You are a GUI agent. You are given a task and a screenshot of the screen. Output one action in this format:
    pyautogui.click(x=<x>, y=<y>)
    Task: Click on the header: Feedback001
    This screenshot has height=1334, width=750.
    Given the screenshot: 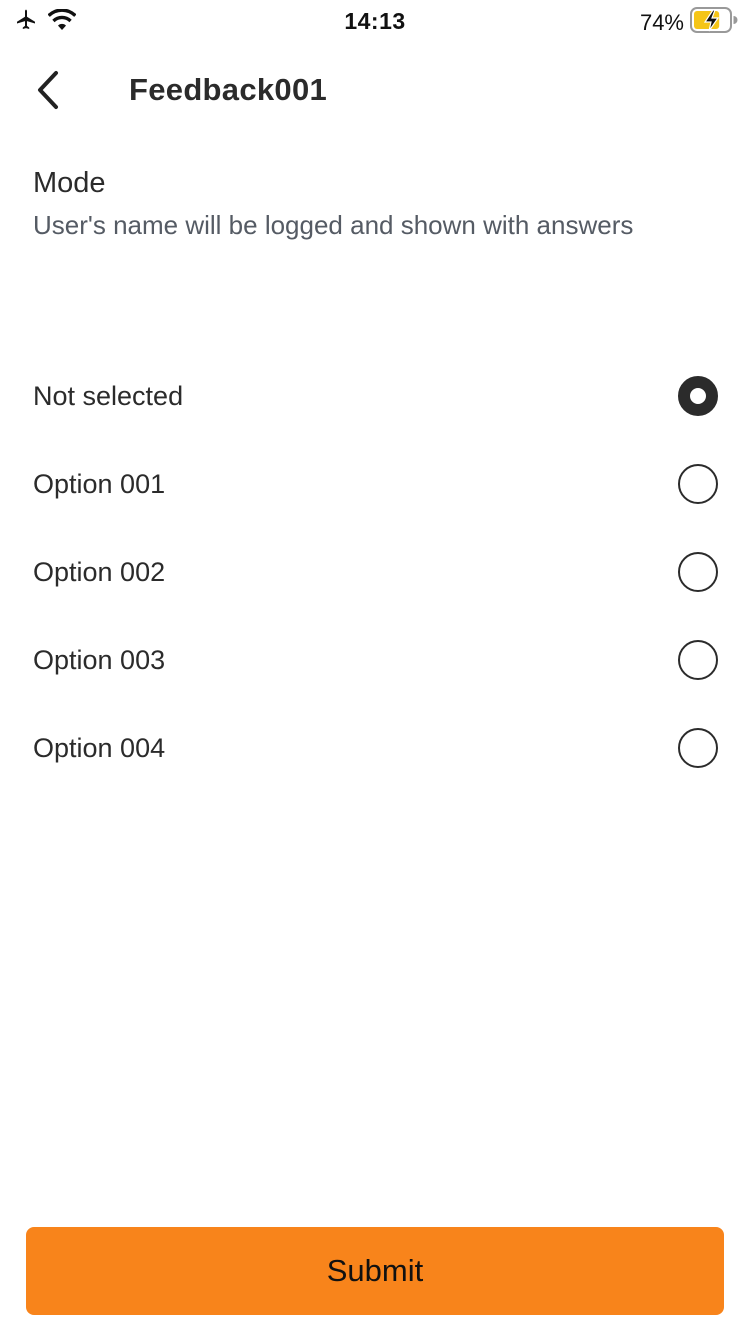 What is the action you would take?
    pyautogui.click(x=375, y=92)
    